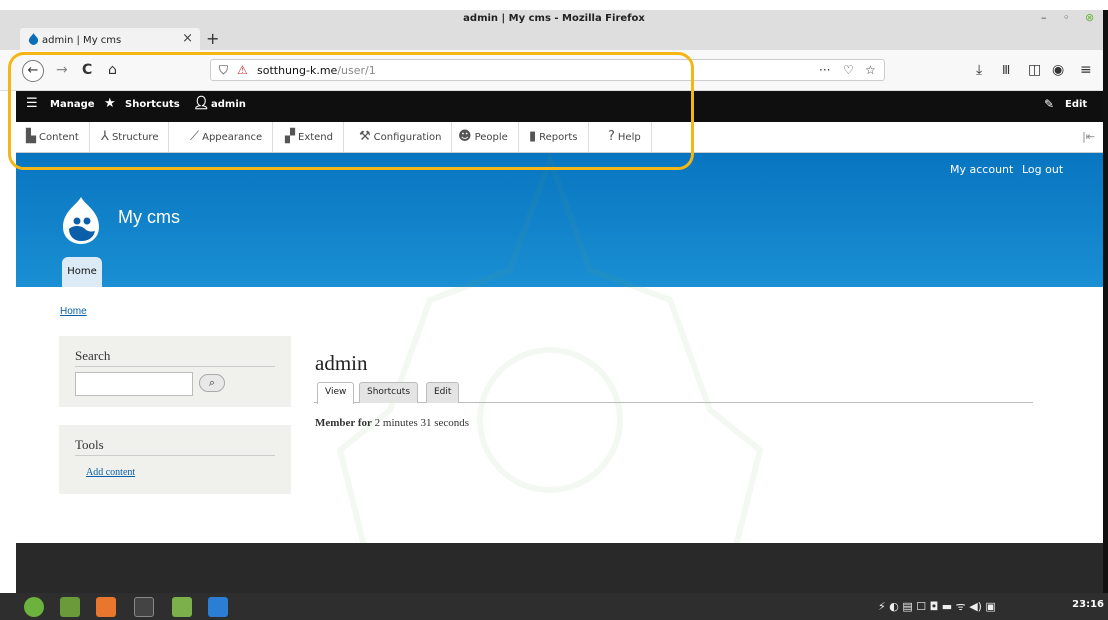  What do you see at coordinates (182, 607) in the screenshot?
I see `files-icon` at bounding box center [182, 607].